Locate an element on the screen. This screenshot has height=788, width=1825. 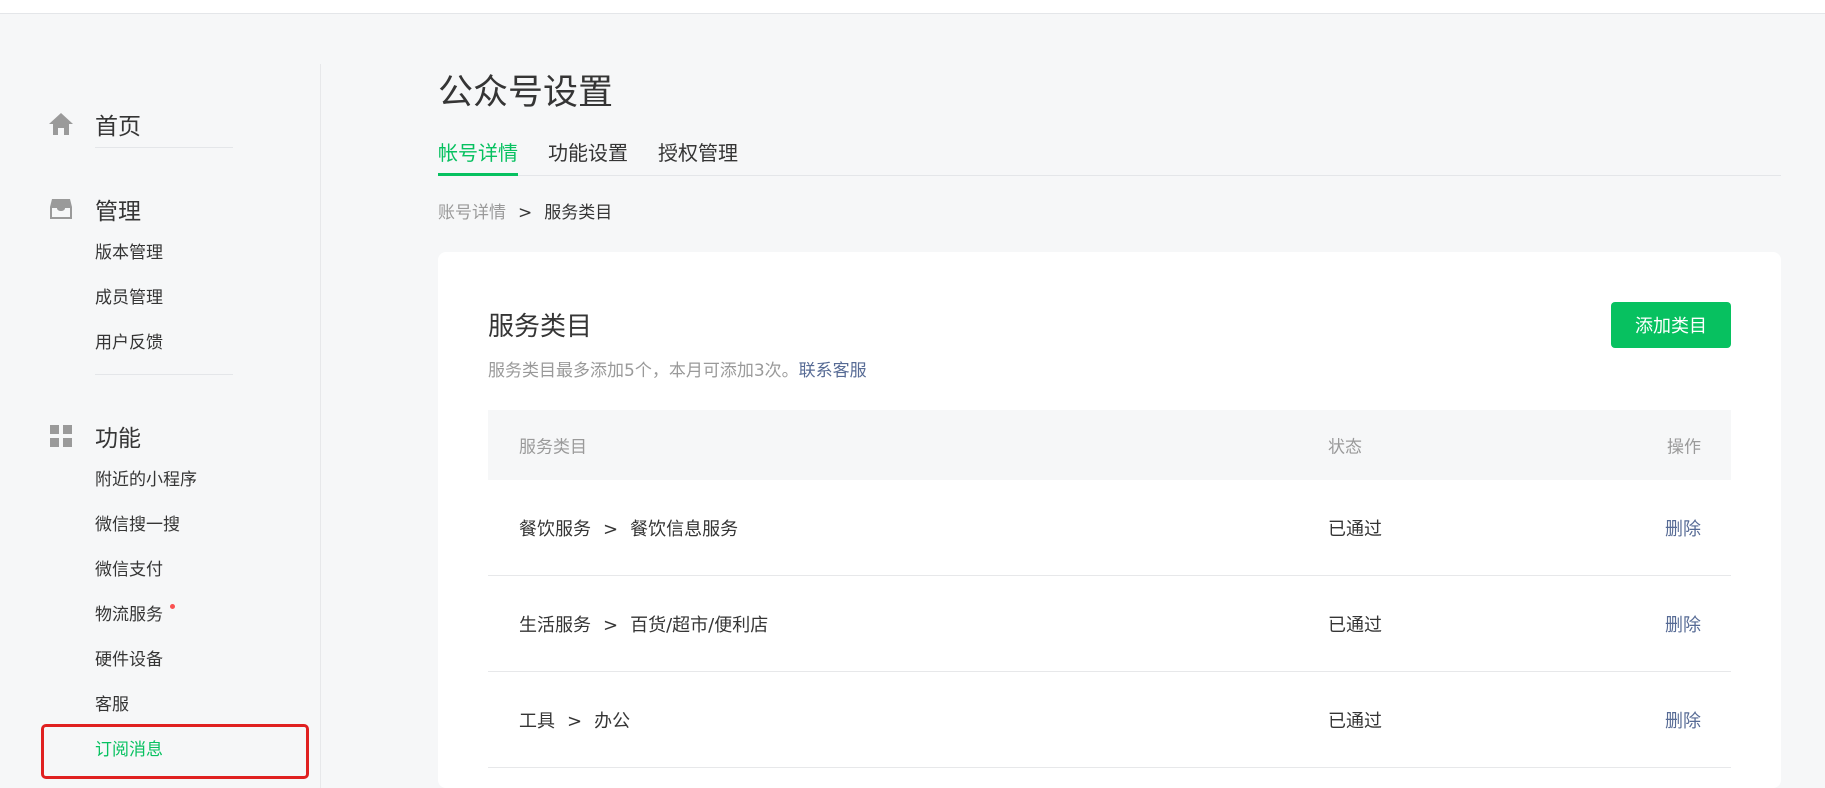
tab-feature-settings: 功能设置 is located at coordinates (588, 157).